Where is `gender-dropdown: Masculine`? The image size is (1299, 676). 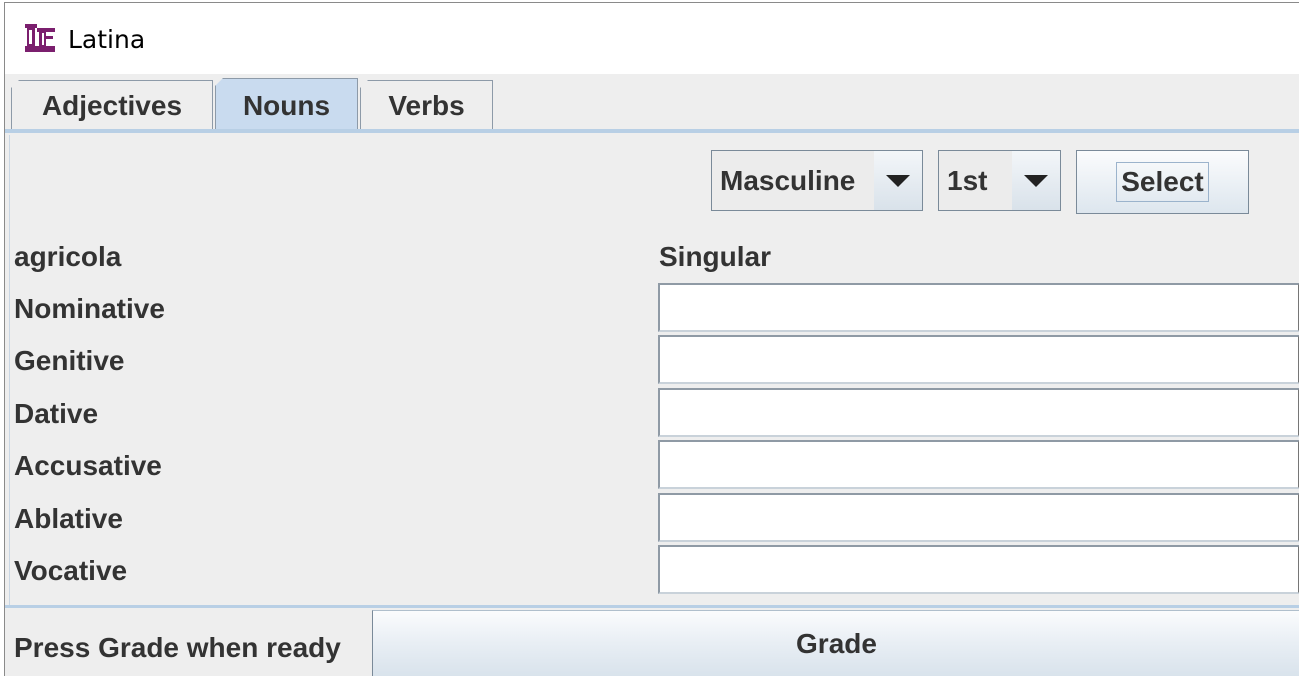
gender-dropdown: Masculine is located at coordinates (817, 180).